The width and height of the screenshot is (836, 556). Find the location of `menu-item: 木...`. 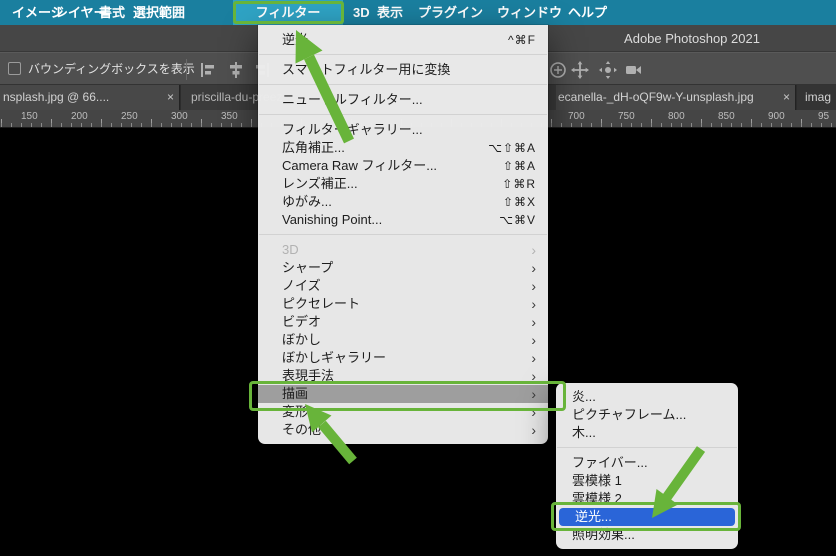

menu-item: 木... is located at coordinates (647, 433).